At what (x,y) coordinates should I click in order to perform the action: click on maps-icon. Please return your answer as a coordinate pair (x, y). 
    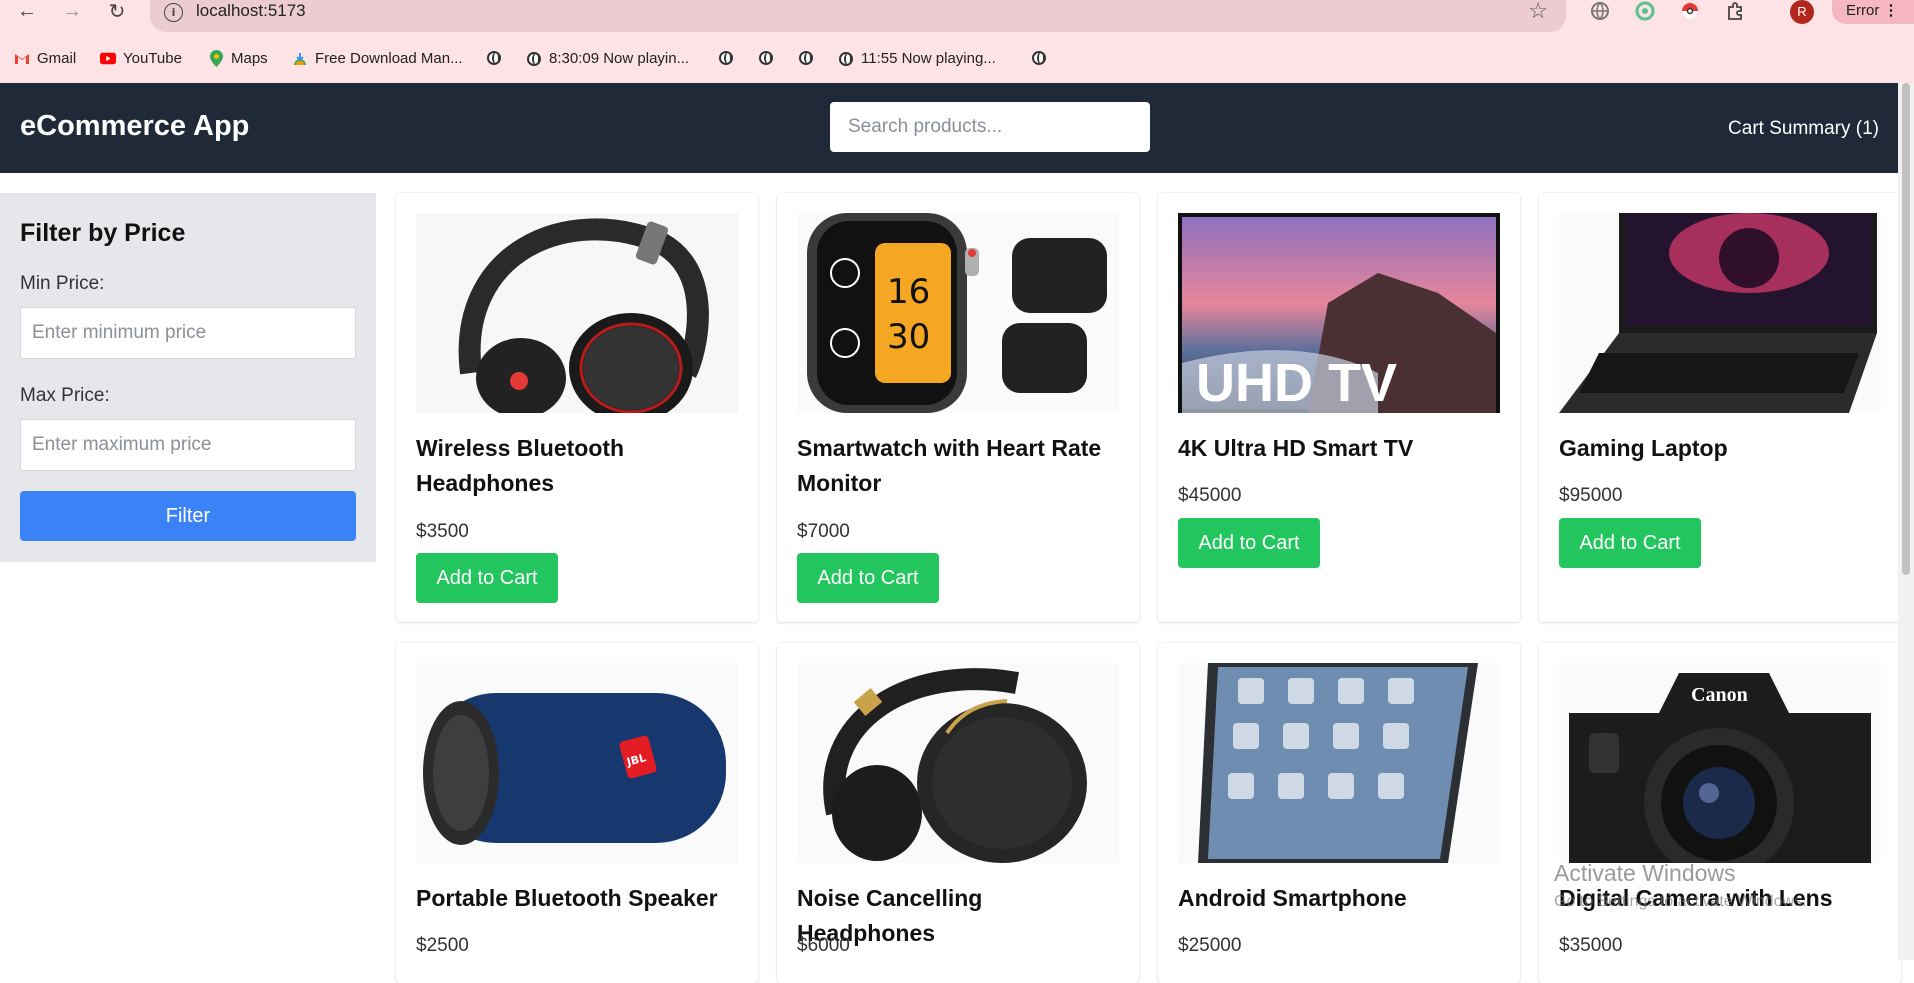
    Looking at the image, I should click on (216, 58).